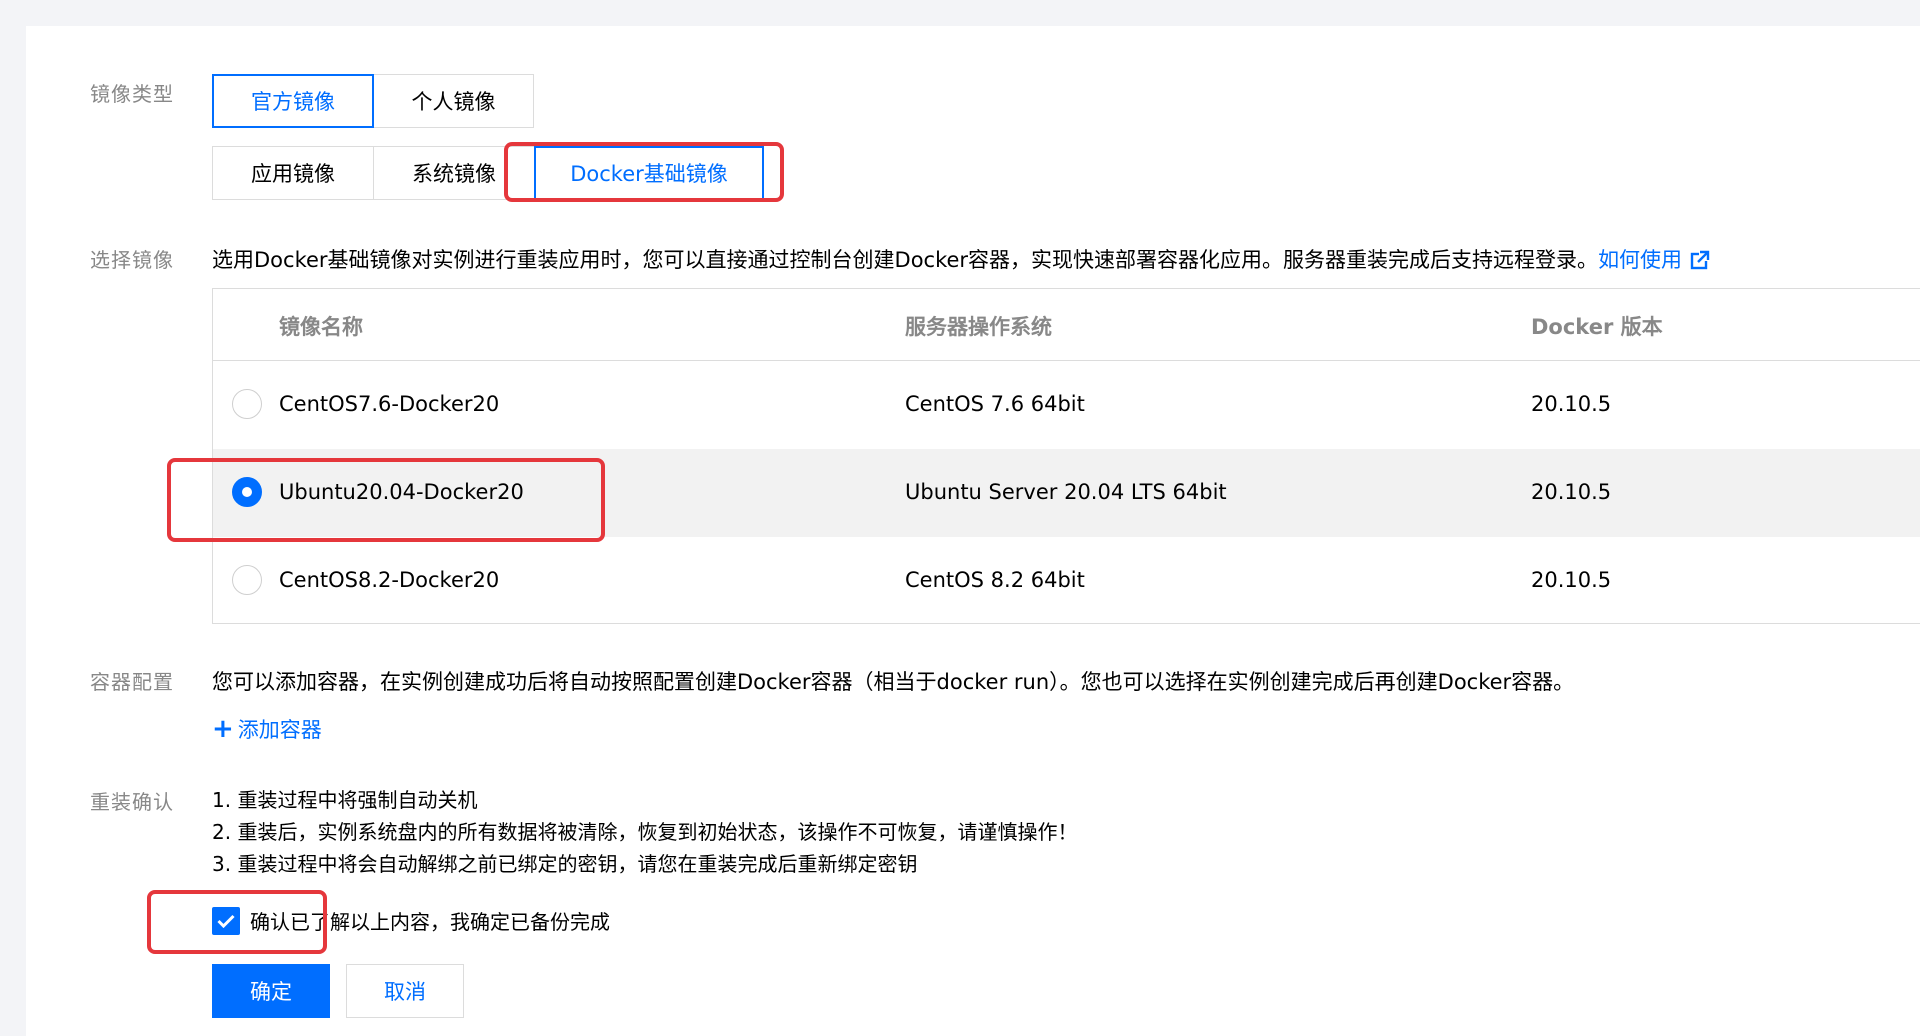 The image size is (1920, 1036). Describe the element at coordinates (132, 94) in the screenshot. I see `image-type-label: 镜像类型` at that location.